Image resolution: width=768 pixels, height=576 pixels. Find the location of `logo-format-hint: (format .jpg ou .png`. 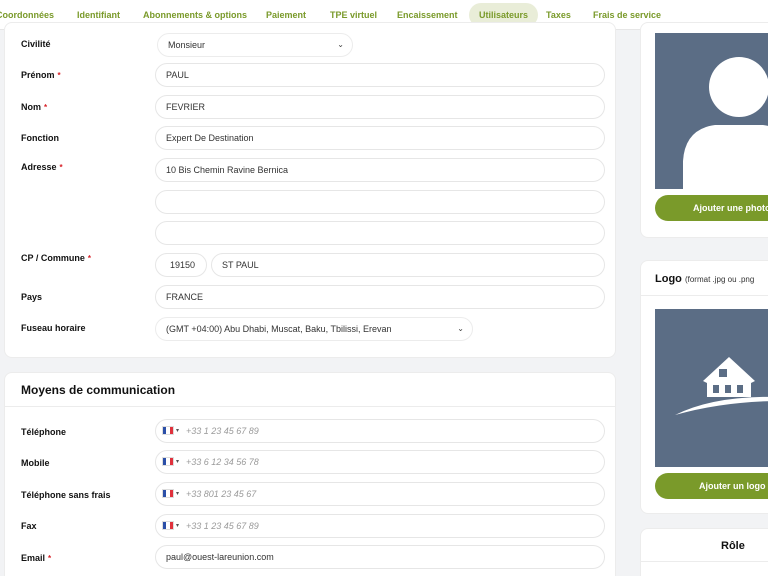

logo-format-hint: (format .jpg ou .png is located at coordinates (719, 279).